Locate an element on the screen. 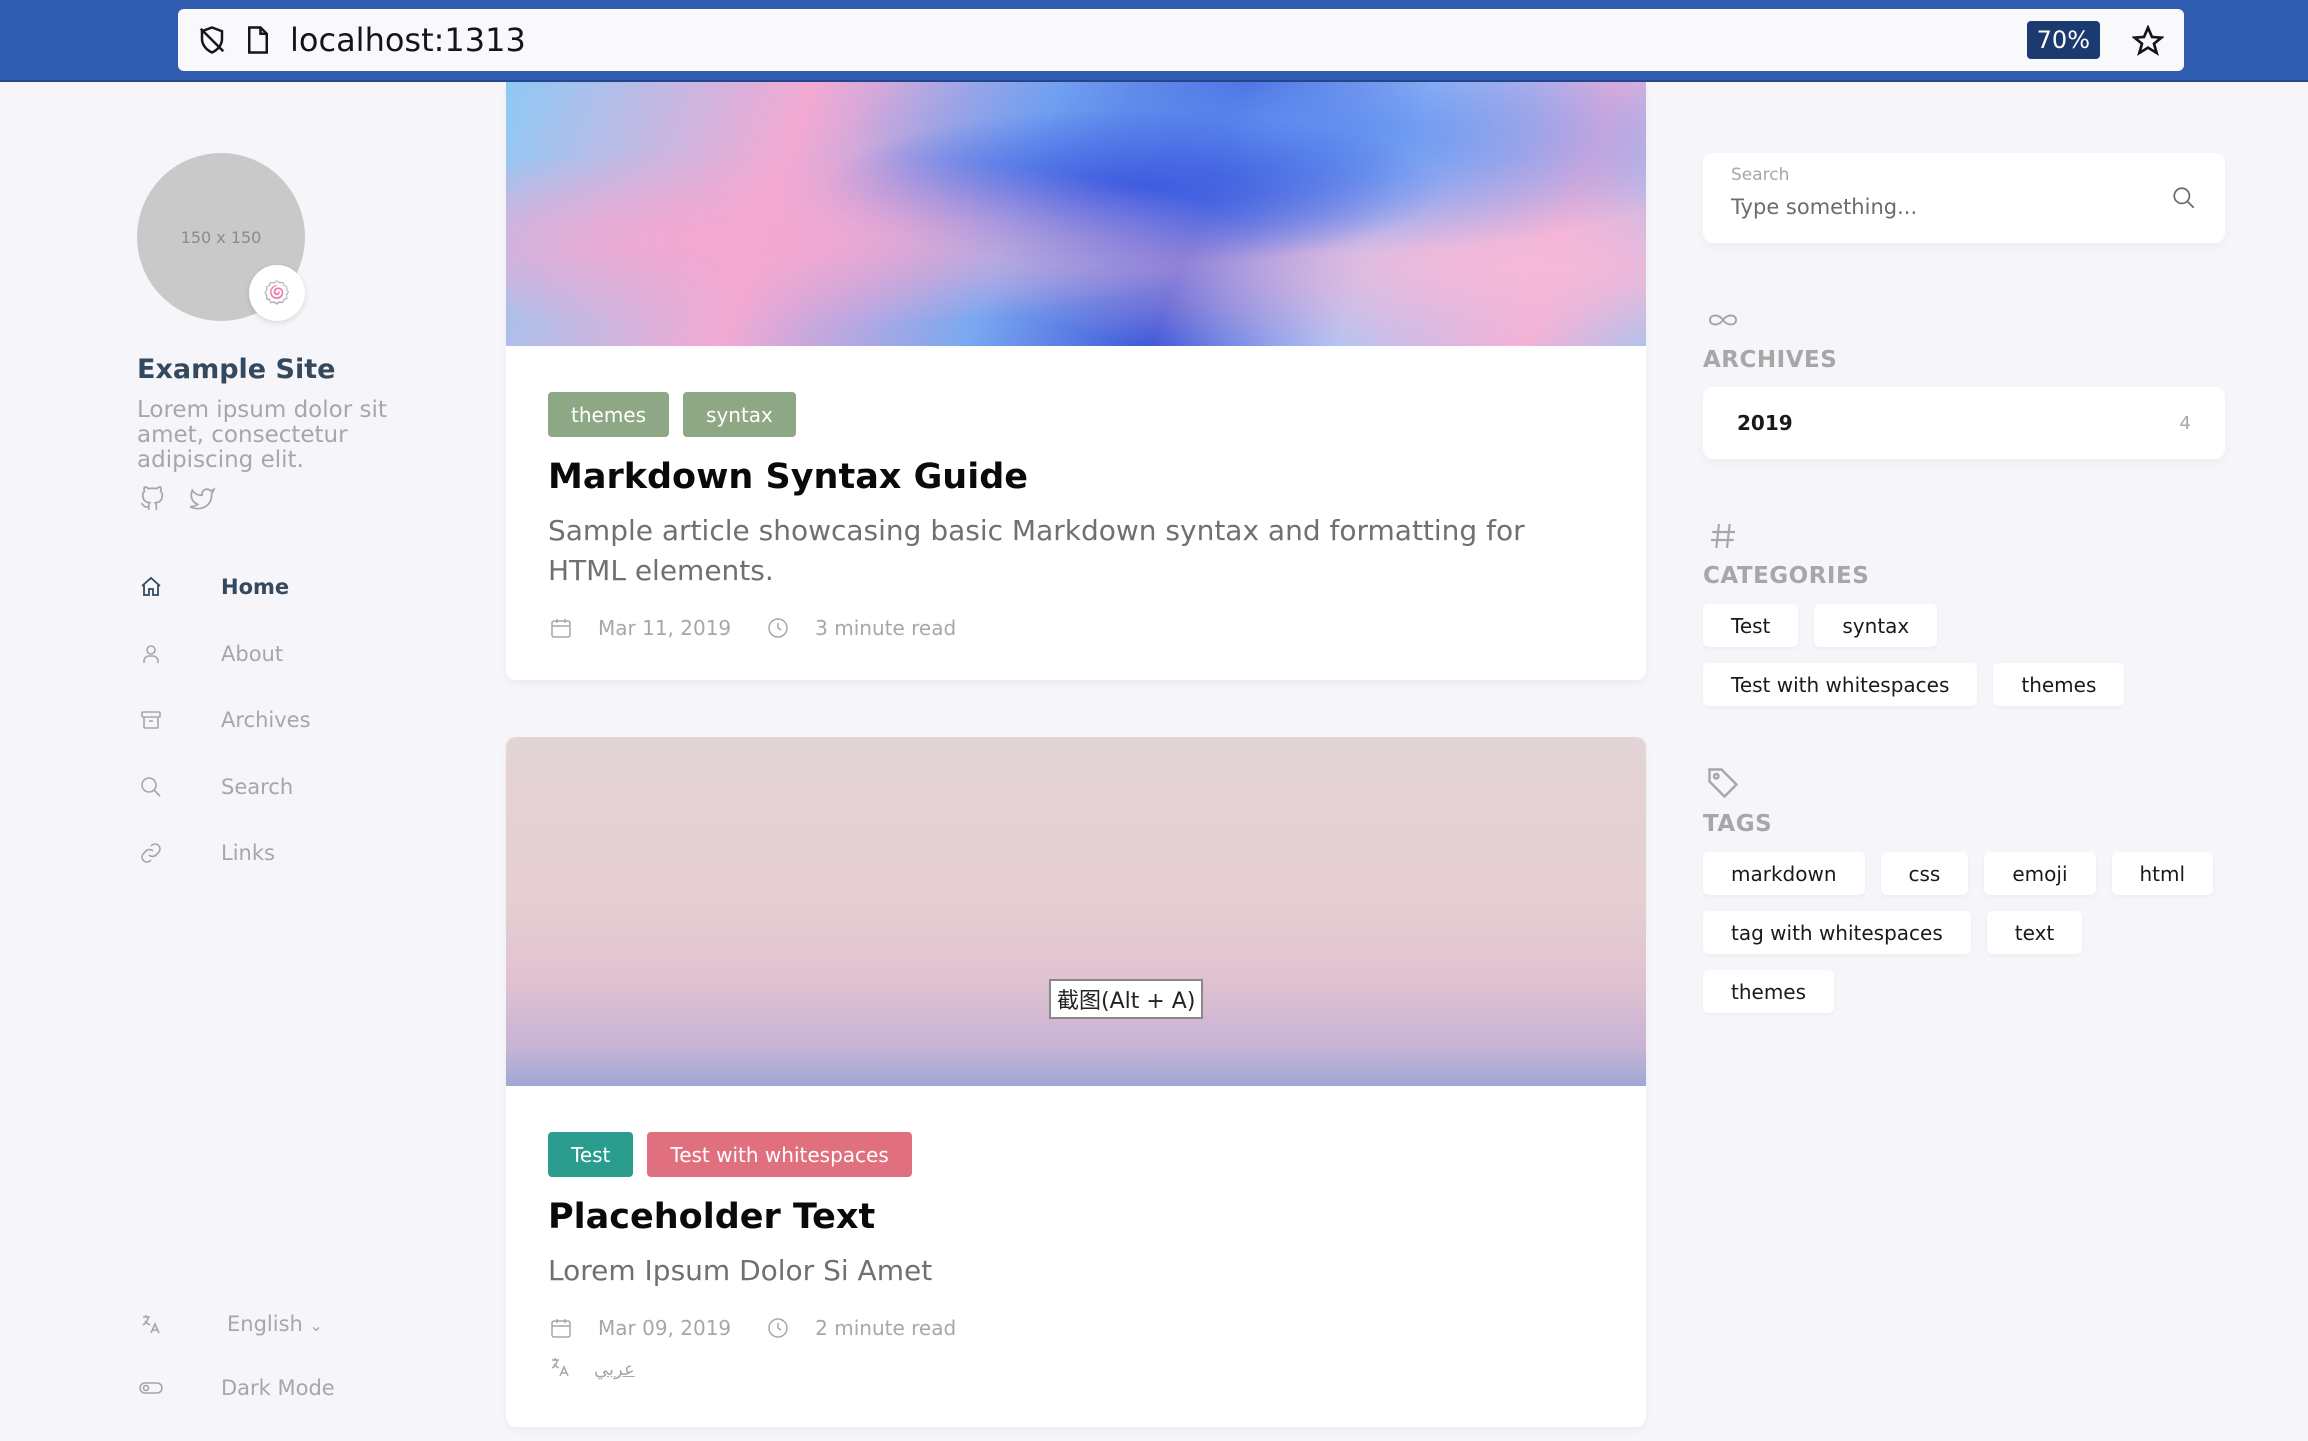 The height and width of the screenshot is (1441, 2308). tag-icon is located at coordinates (1723, 783).